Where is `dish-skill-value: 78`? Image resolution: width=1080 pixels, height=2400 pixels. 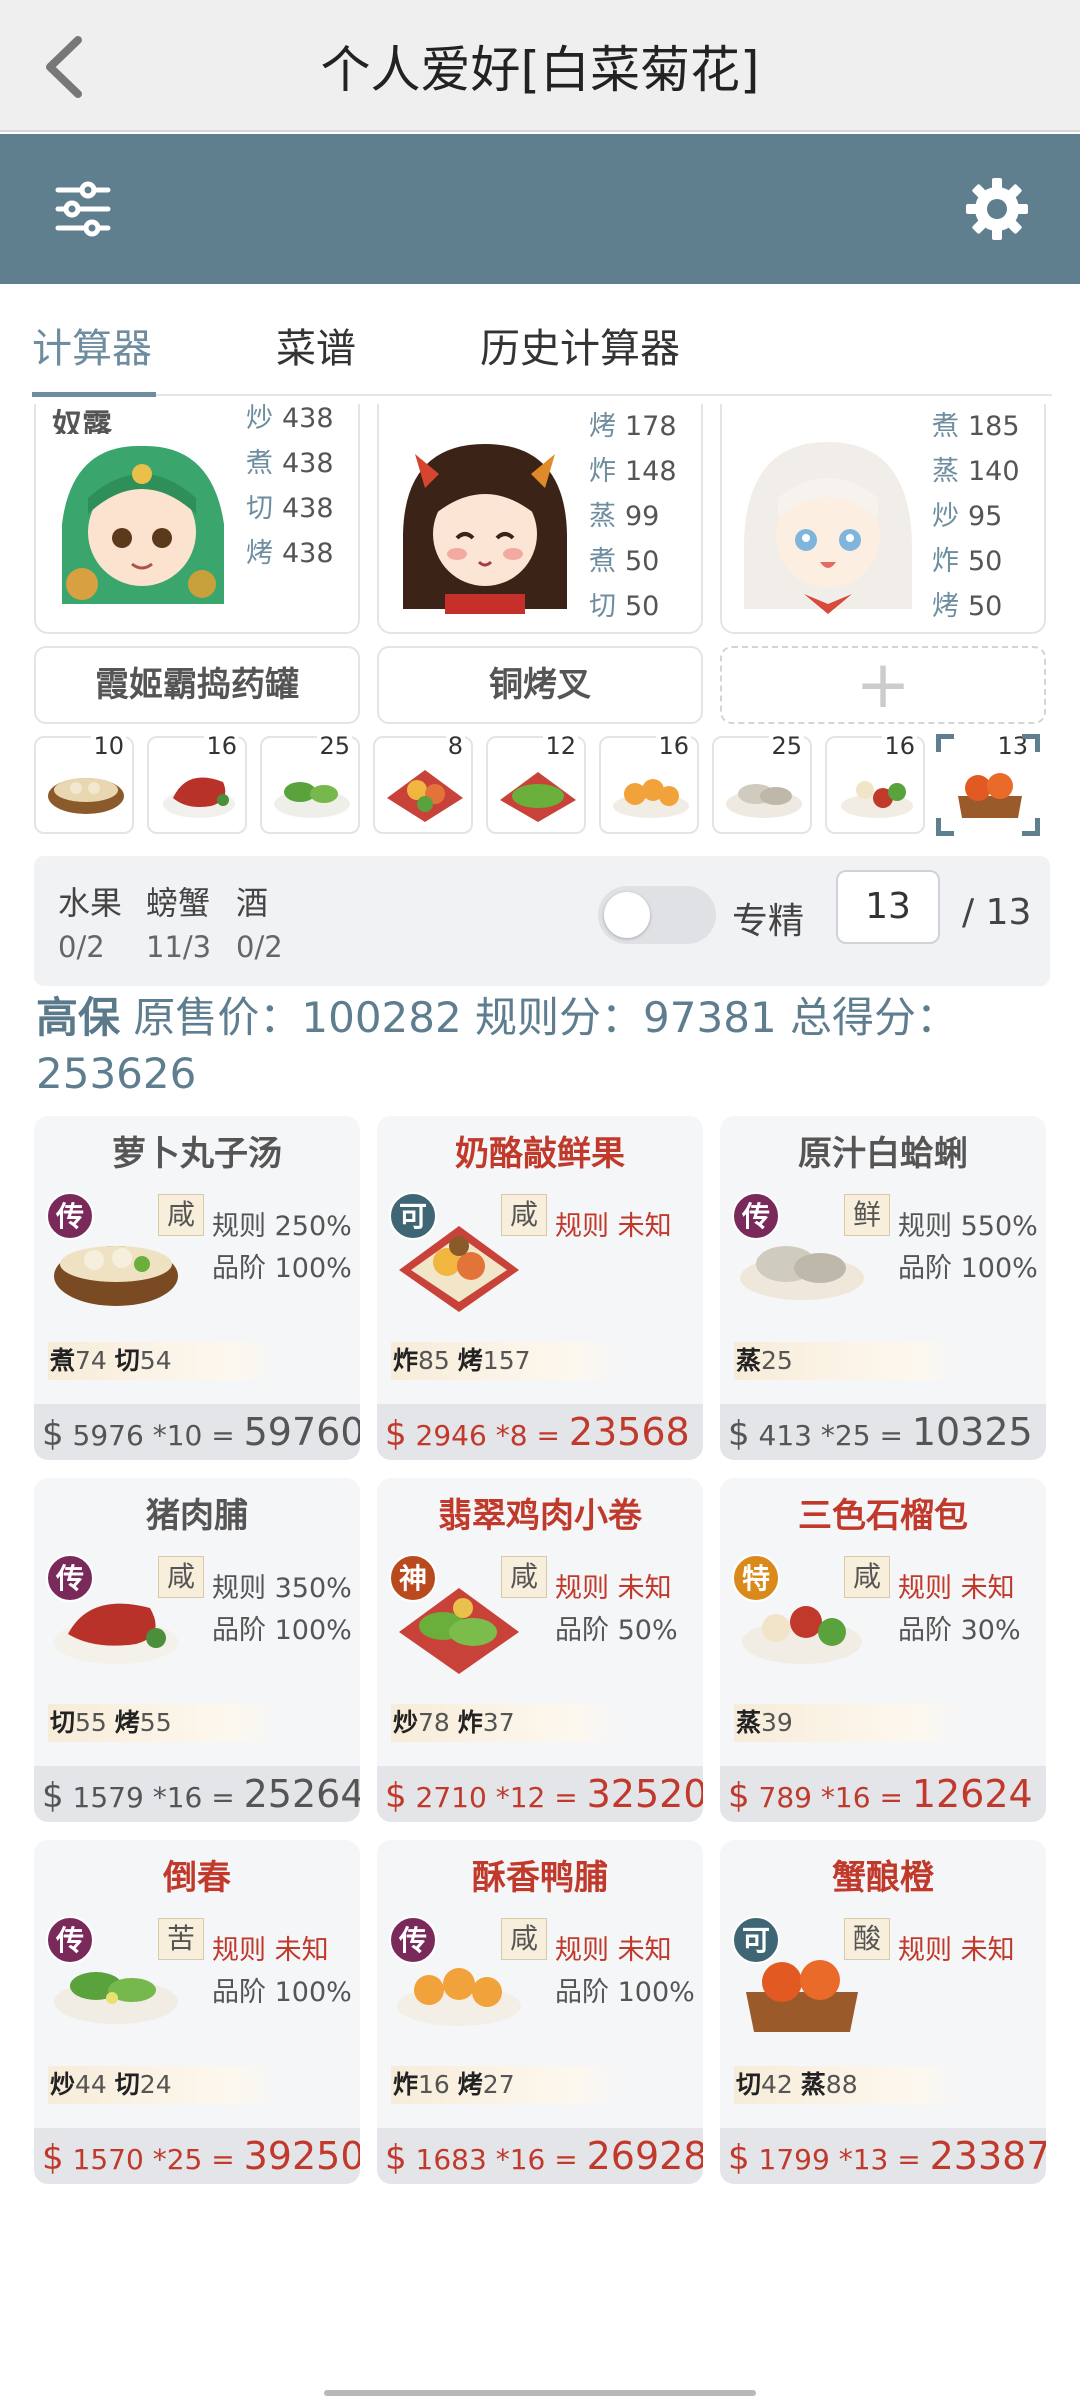 dish-skill-value: 78 is located at coordinates (434, 1722).